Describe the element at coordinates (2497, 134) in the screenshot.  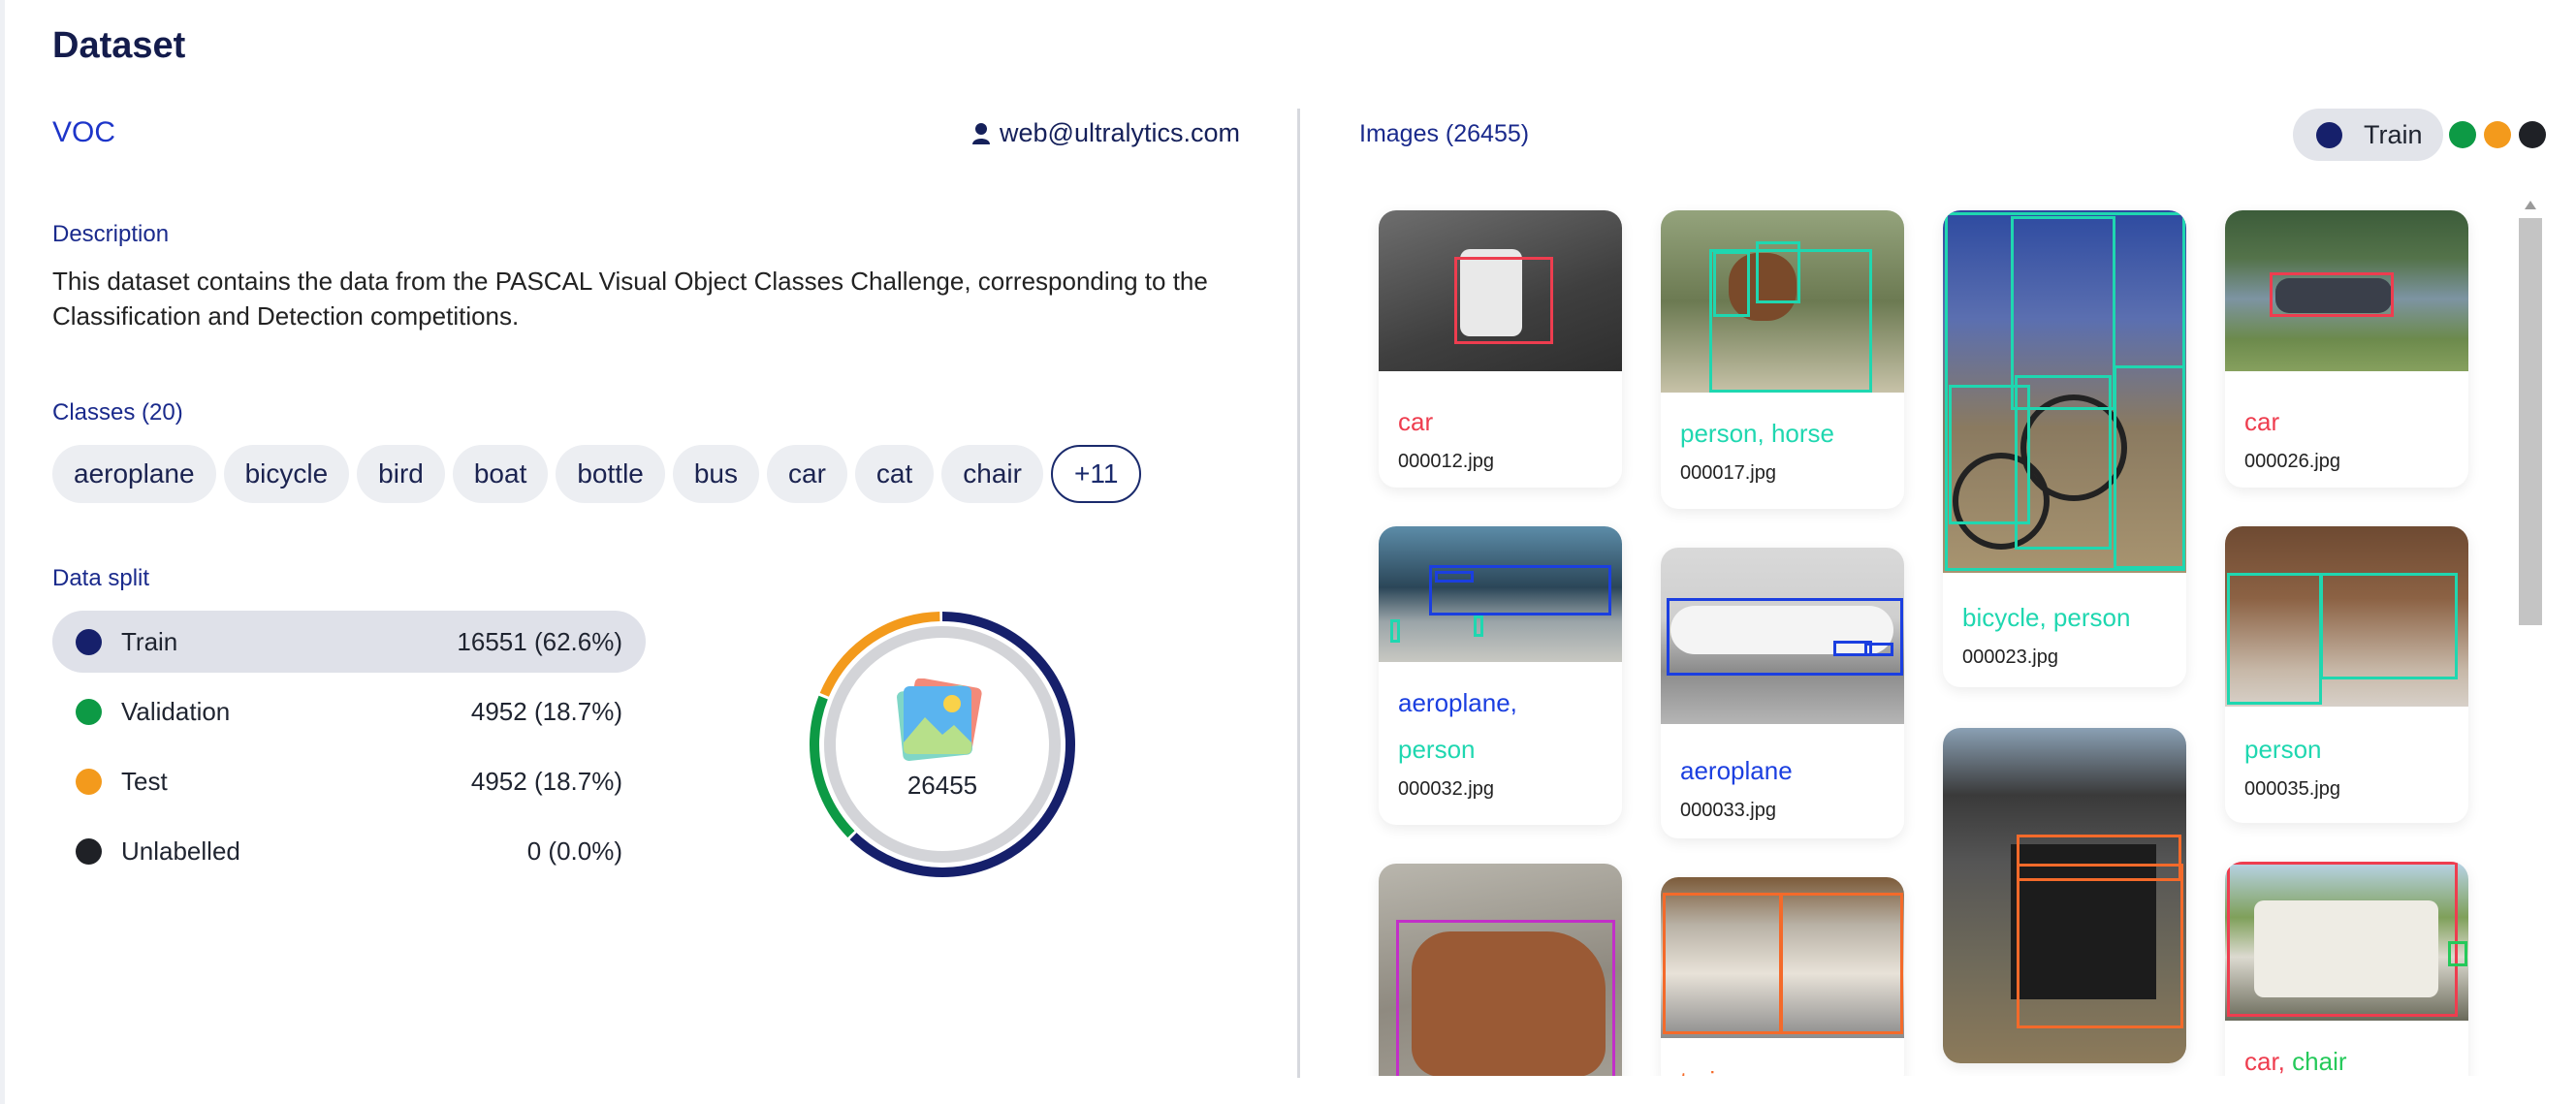
I see `test-filter-dot` at that location.